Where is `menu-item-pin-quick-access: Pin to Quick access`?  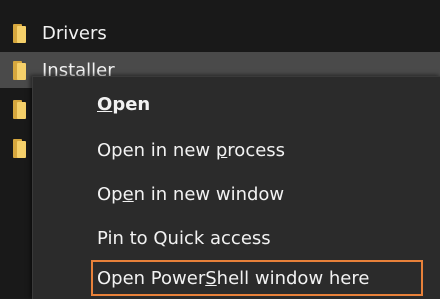 menu-item-pin-quick-access: Pin to Quick access is located at coordinates (236, 238).